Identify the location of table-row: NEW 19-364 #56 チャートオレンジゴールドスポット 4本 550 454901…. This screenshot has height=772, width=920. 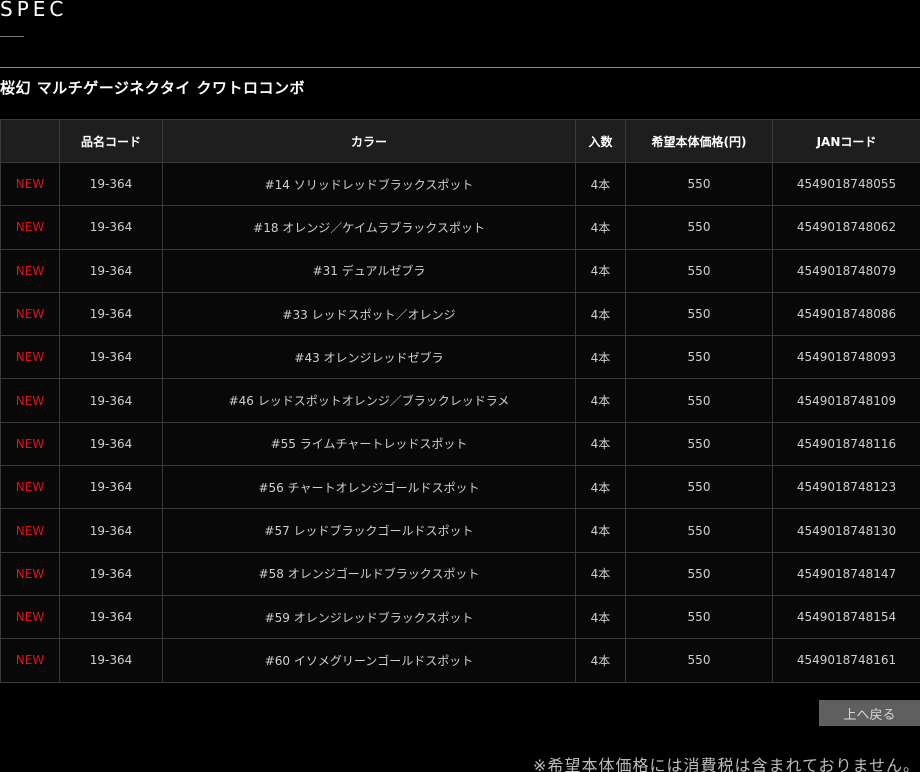
(460, 487).